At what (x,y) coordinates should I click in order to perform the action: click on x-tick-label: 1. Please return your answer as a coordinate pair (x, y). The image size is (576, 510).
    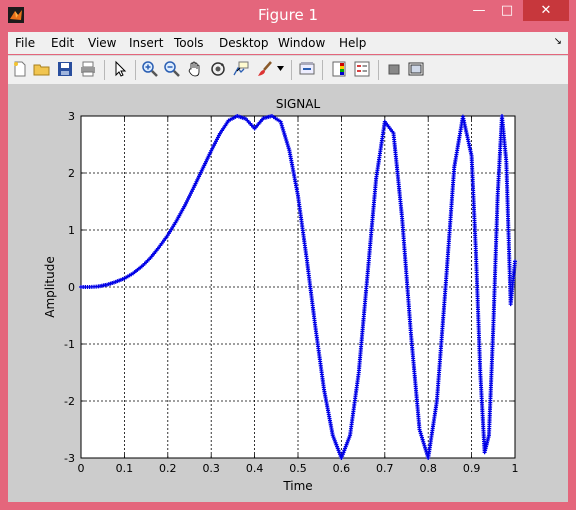
    Looking at the image, I should click on (515, 468).